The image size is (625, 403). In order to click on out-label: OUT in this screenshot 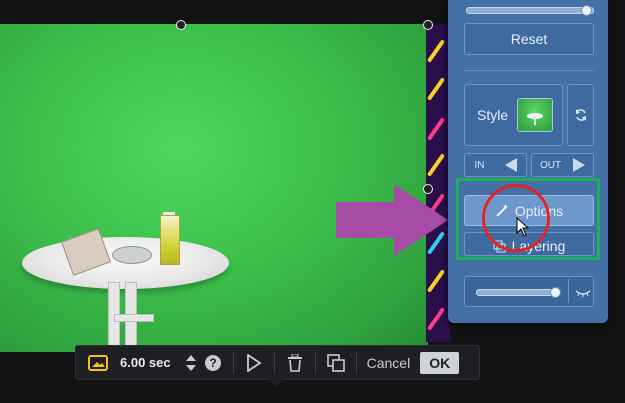, I will do `click(550, 165)`.